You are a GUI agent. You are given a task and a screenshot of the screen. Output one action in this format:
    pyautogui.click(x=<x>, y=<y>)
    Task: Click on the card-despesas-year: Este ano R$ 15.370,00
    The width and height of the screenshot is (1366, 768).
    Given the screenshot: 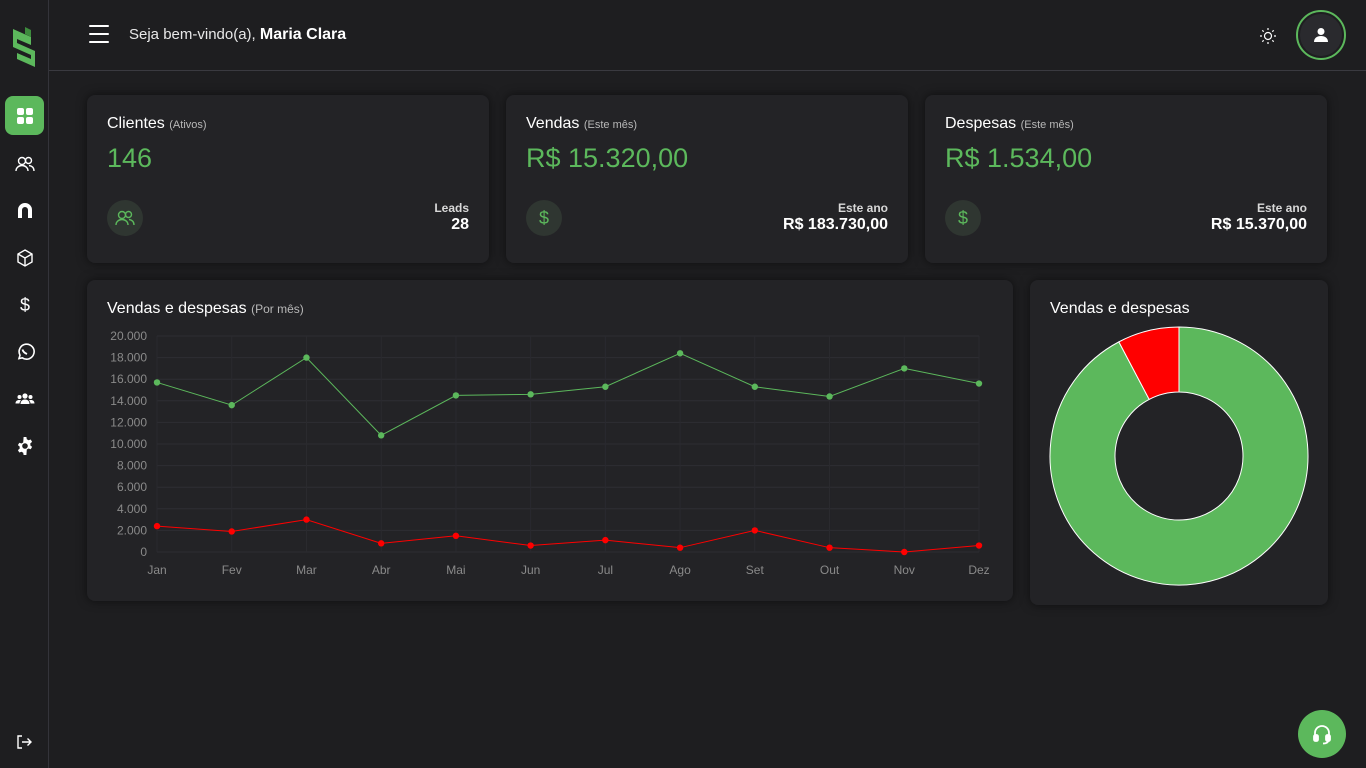 What is the action you would take?
    pyautogui.click(x=1259, y=217)
    